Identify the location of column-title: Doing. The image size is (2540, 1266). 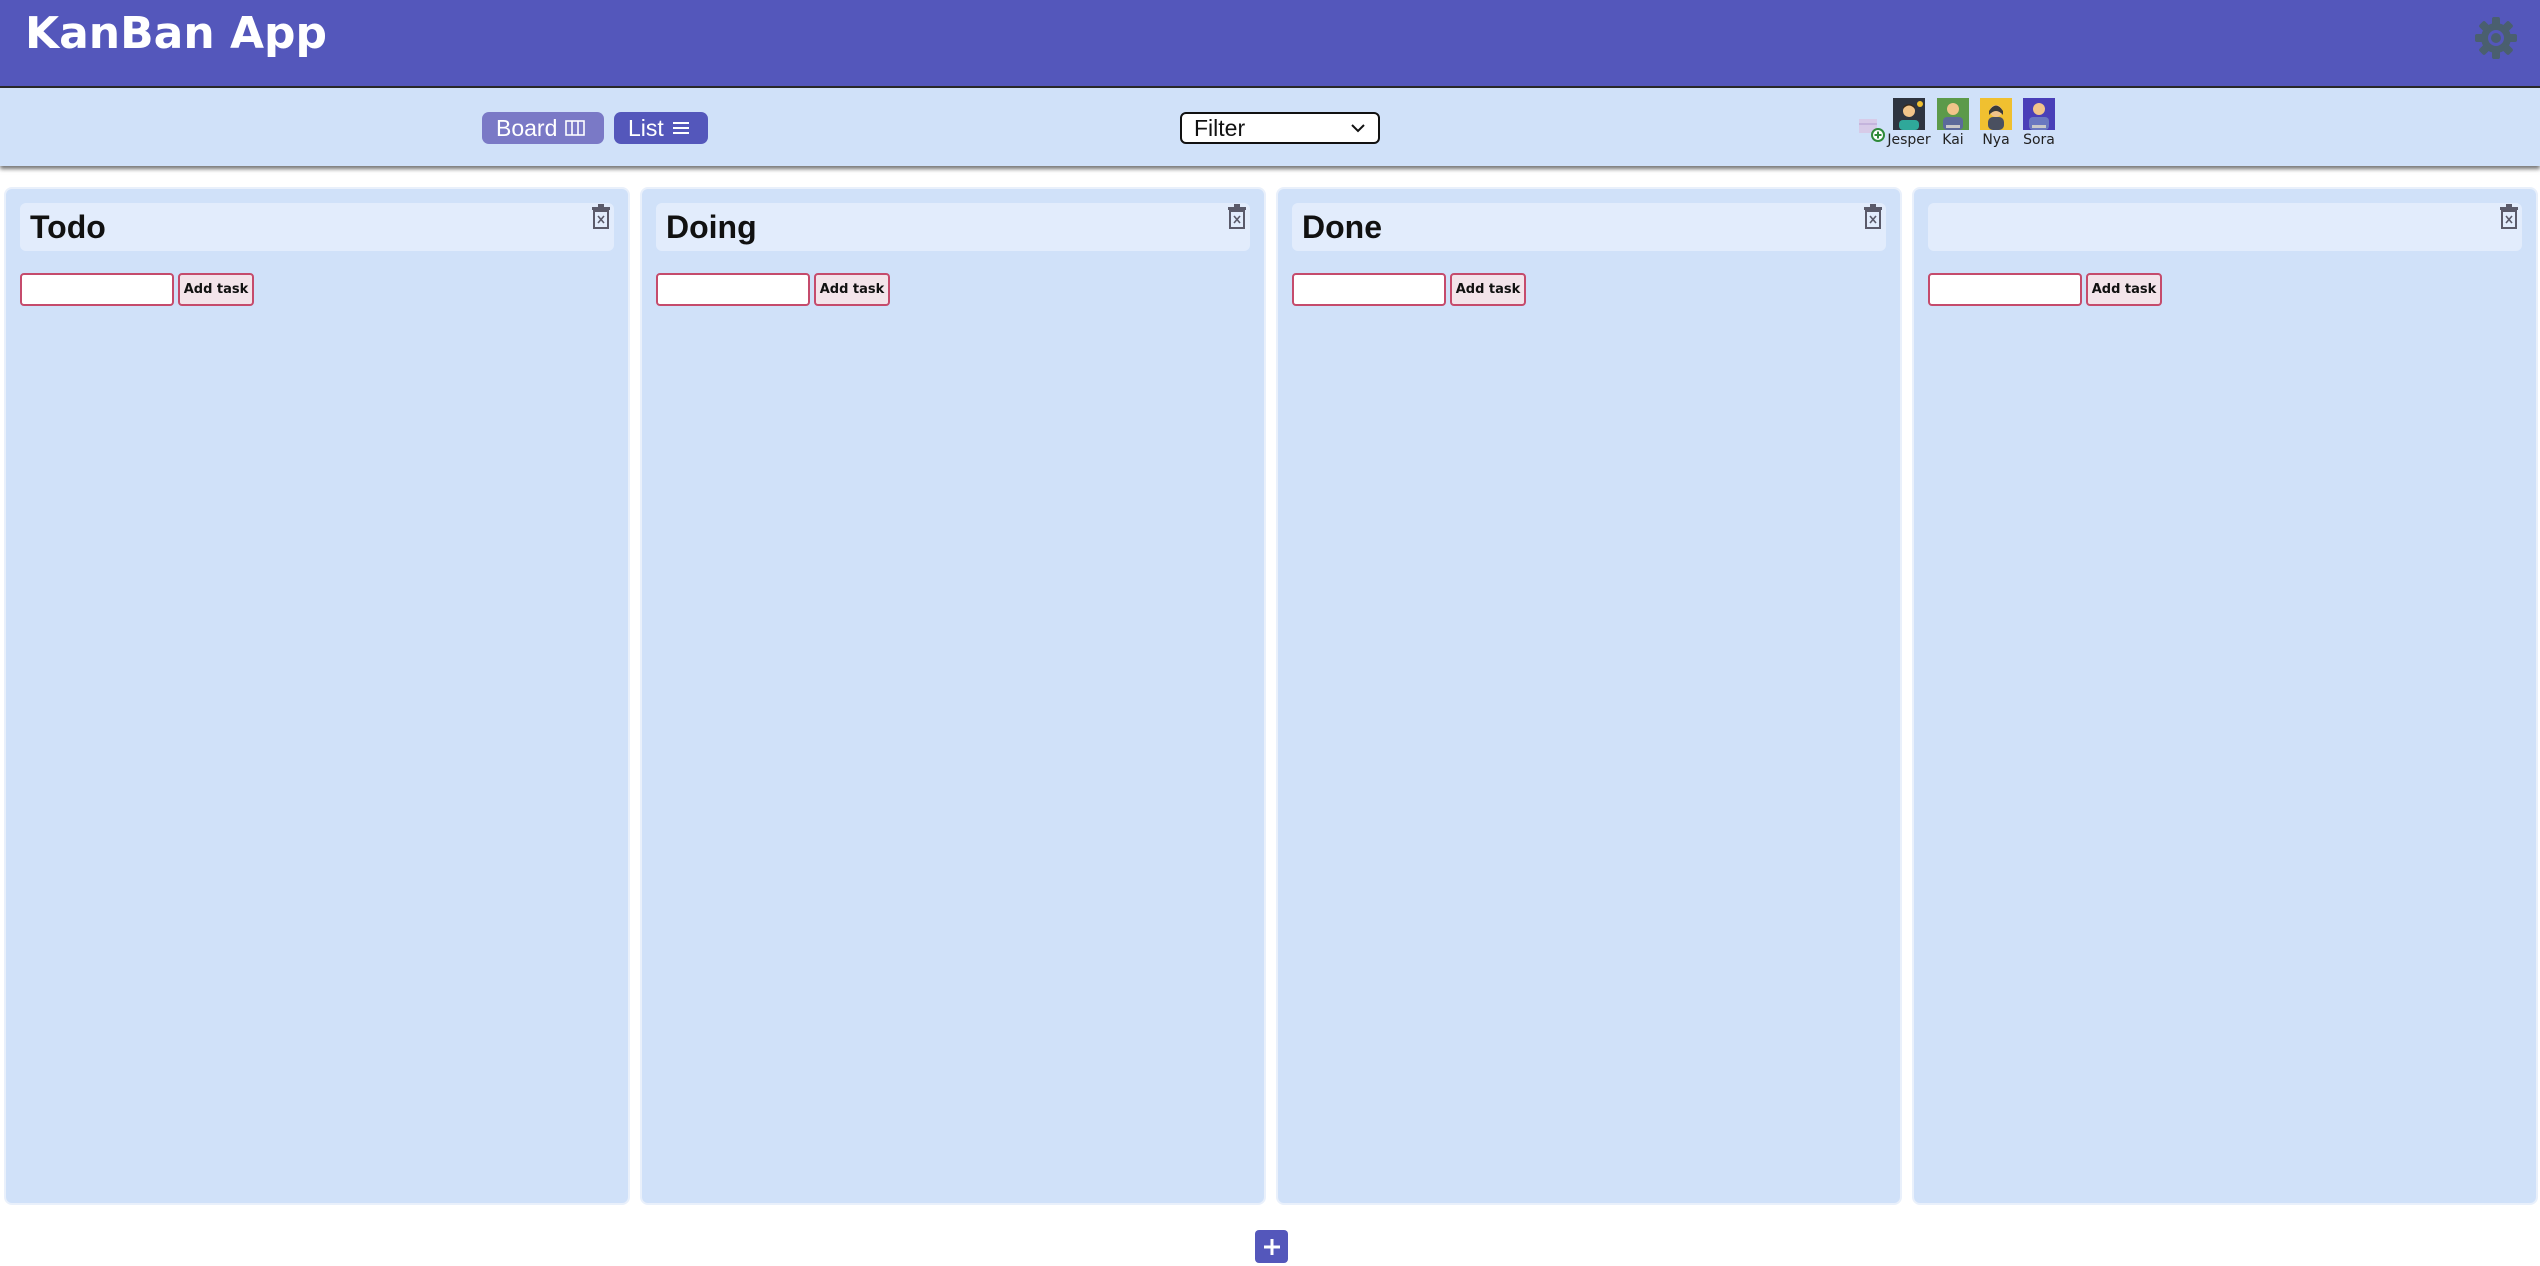
(711, 227).